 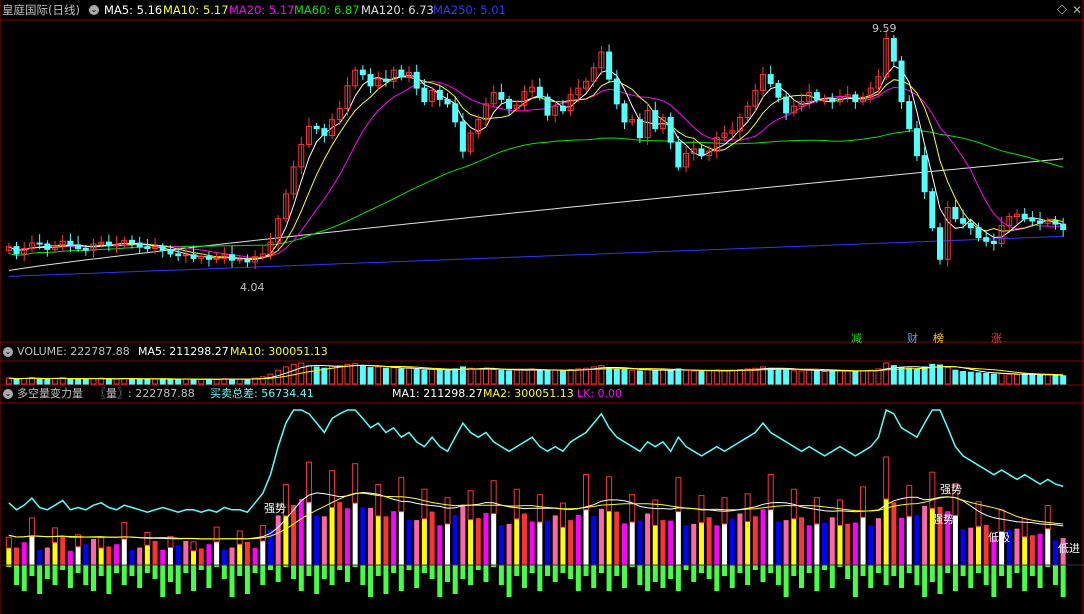 What do you see at coordinates (327, 10) in the screenshot?
I see `ma60-legend: MA60: 6.87` at bounding box center [327, 10].